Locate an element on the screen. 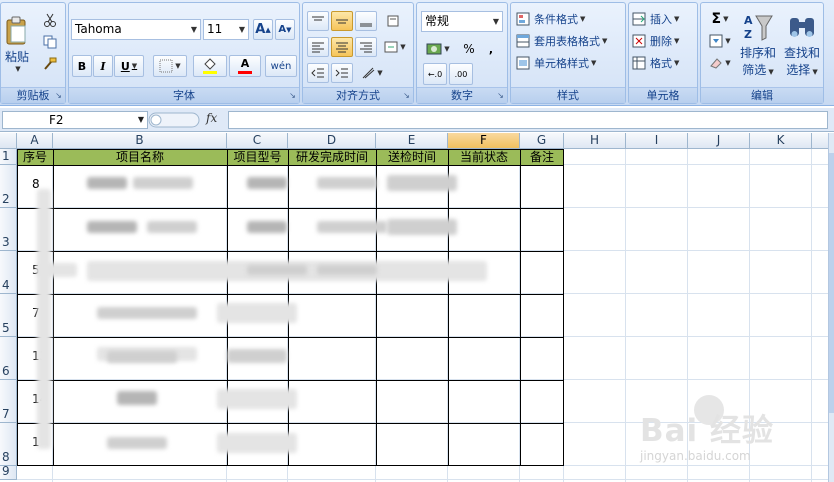  orientation-button: ▼ is located at coordinates (372, 73).